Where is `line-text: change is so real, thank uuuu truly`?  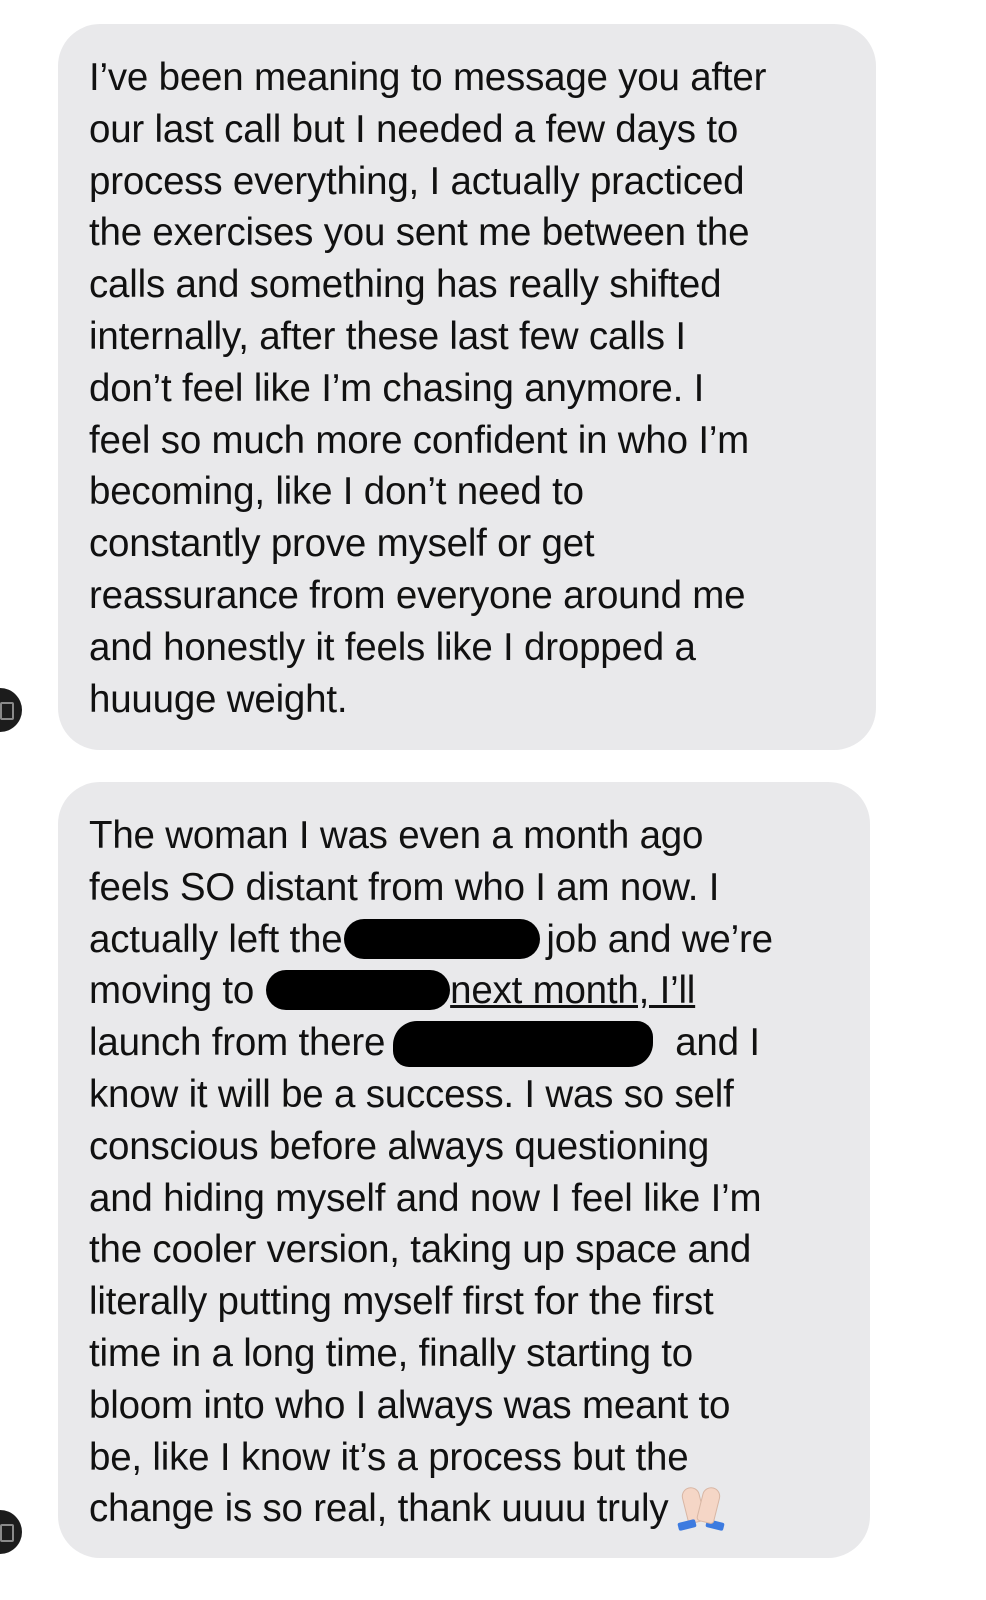
line-text: change is so real, thank uuuu truly is located at coordinates (379, 1509).